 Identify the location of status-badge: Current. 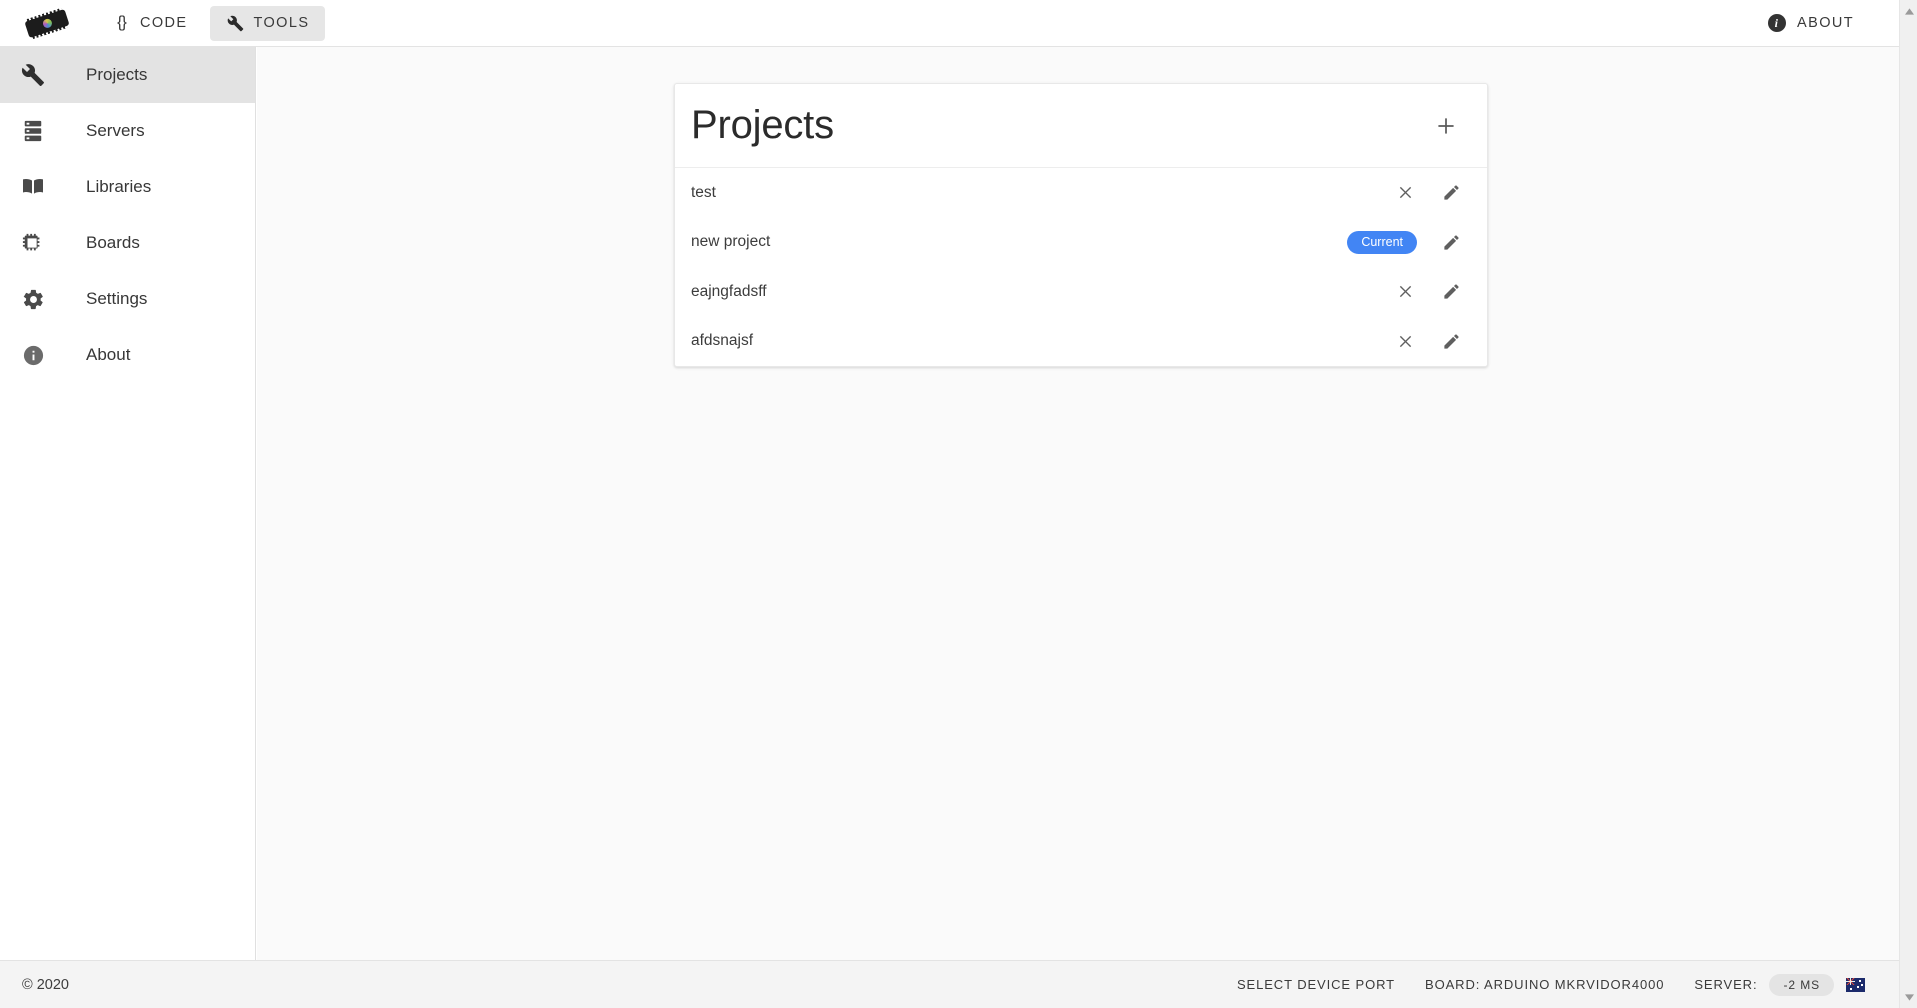
(1382, 242).